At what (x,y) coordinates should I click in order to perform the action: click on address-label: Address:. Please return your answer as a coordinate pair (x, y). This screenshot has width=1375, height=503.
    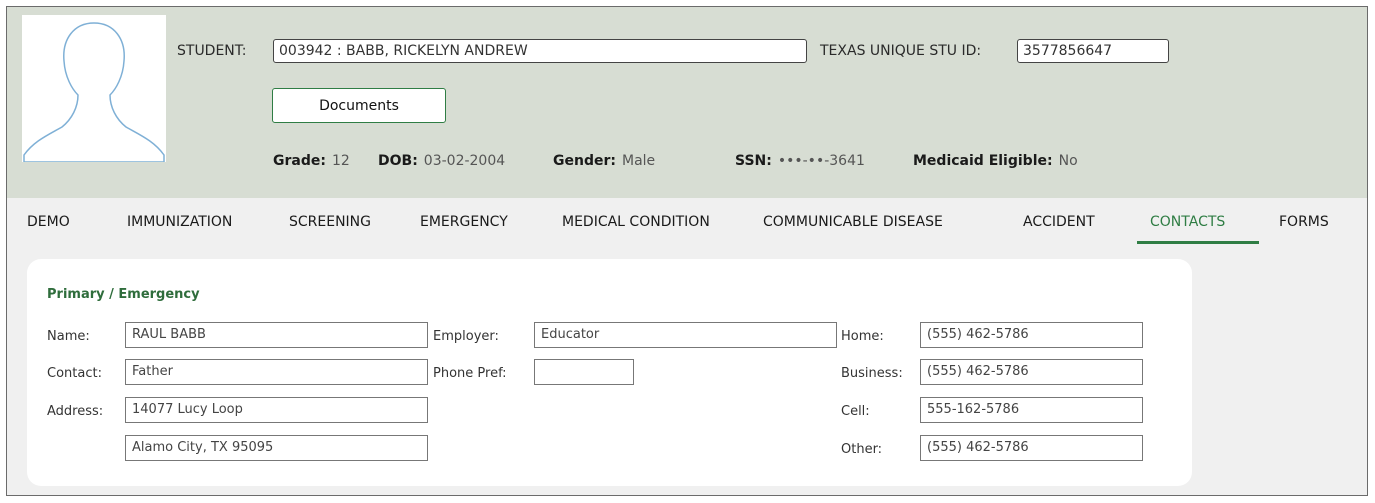
    Looking at the image, I should click on (75, 411).